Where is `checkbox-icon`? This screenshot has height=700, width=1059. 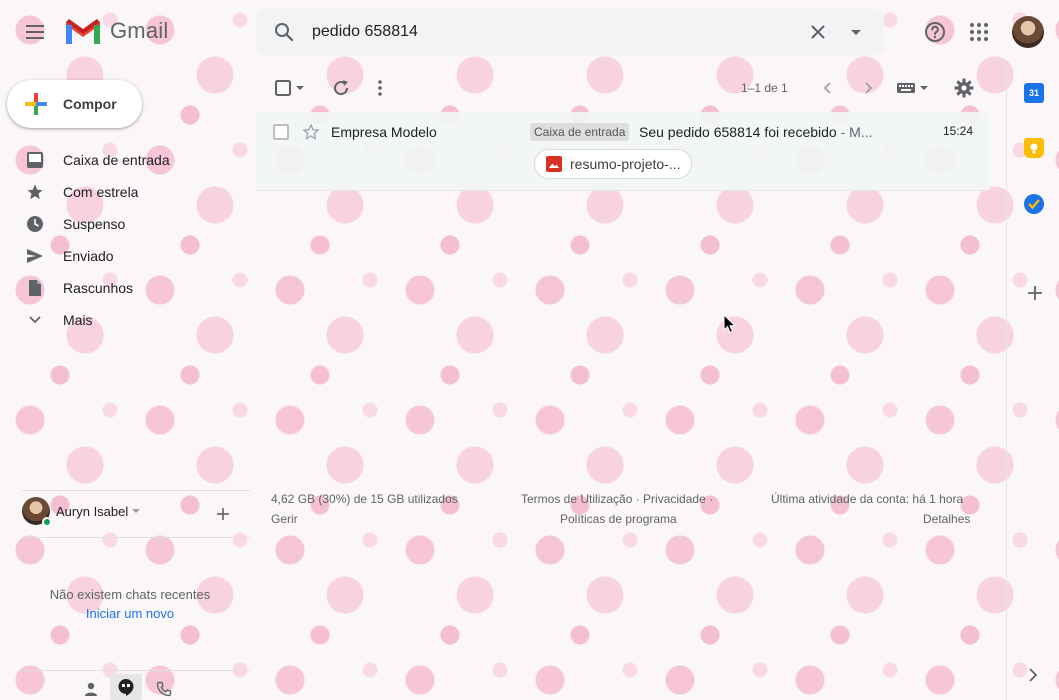 checkbox-icon is located at coordinates (282, 88).